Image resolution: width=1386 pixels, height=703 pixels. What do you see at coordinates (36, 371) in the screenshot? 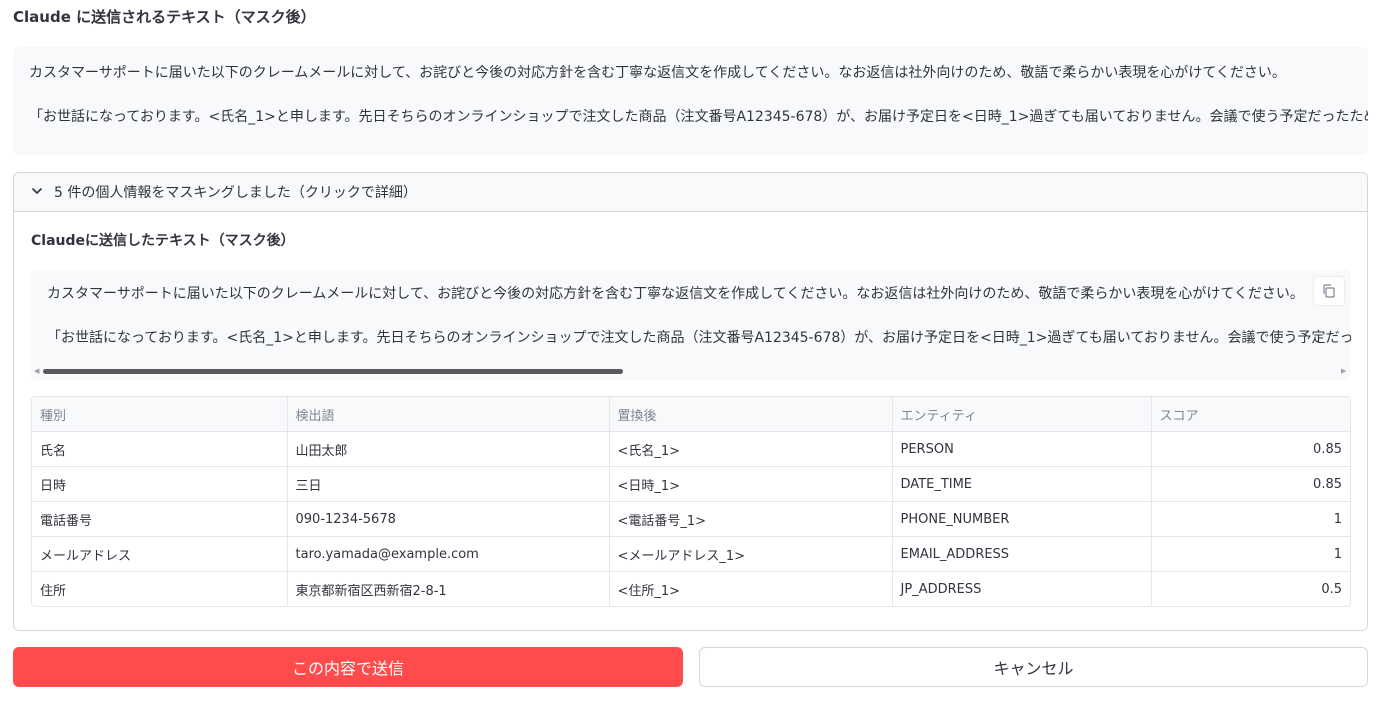
I see `scroll-left-arrow-icon: ◀` at bounding box center [36, 371].